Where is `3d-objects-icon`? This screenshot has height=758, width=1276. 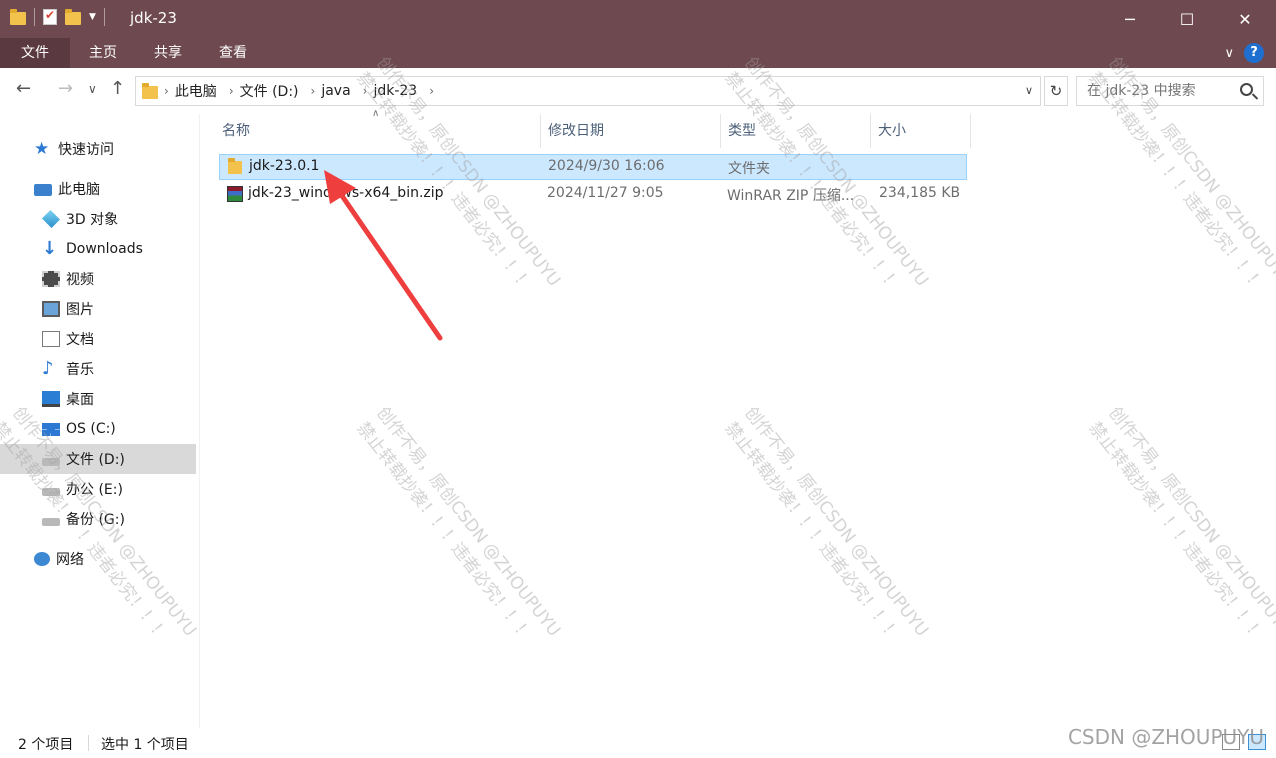 3d-objects-icon is located at coordinates (51, 219).